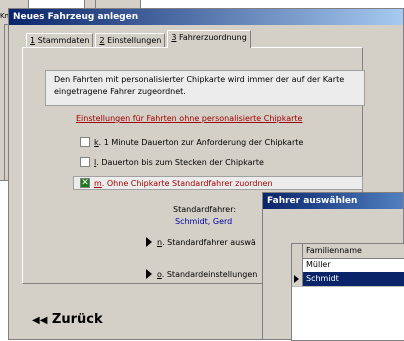 This screenshot has height=341, width=404. Describe the element at coordinates (334, 250) in the screenshot. I see `column-header-familienname: Familienname` at that location.